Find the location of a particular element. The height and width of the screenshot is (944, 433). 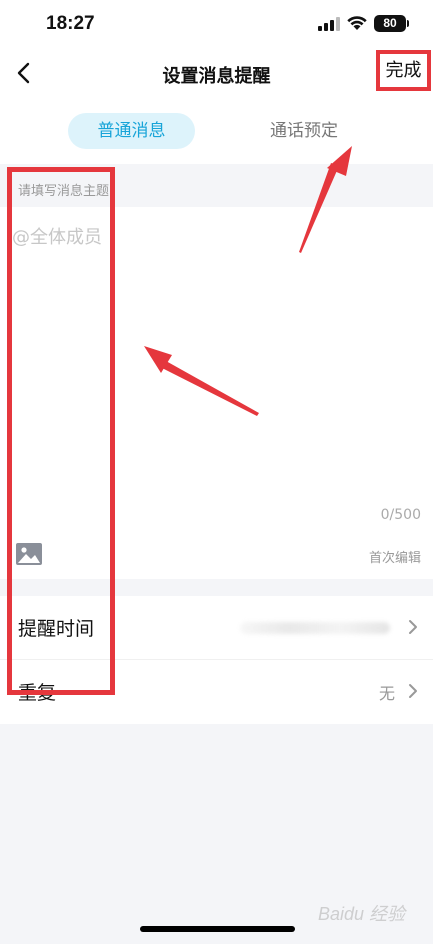

edit-status: 首次编辑 is located at coordinates (394, 558).